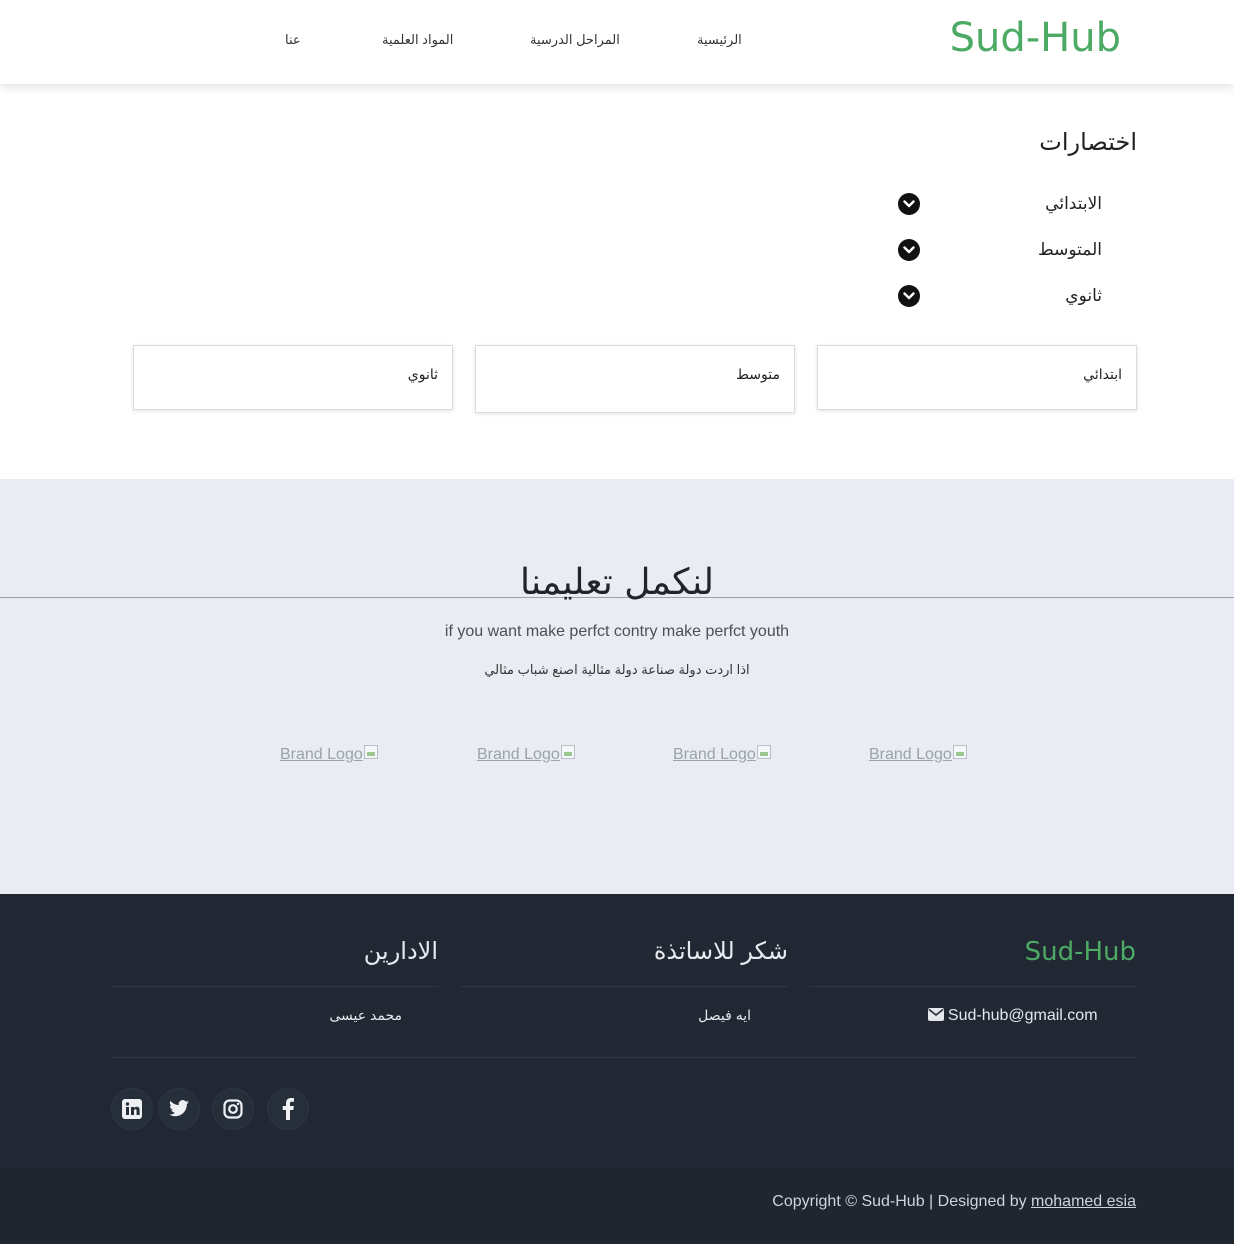 The height and width of the screenshot is (1244, 1234). What do you see at coordinates (635, 379) in the screenshot?
I see `card-middle: متوسط` at bounding box center [635, 379].